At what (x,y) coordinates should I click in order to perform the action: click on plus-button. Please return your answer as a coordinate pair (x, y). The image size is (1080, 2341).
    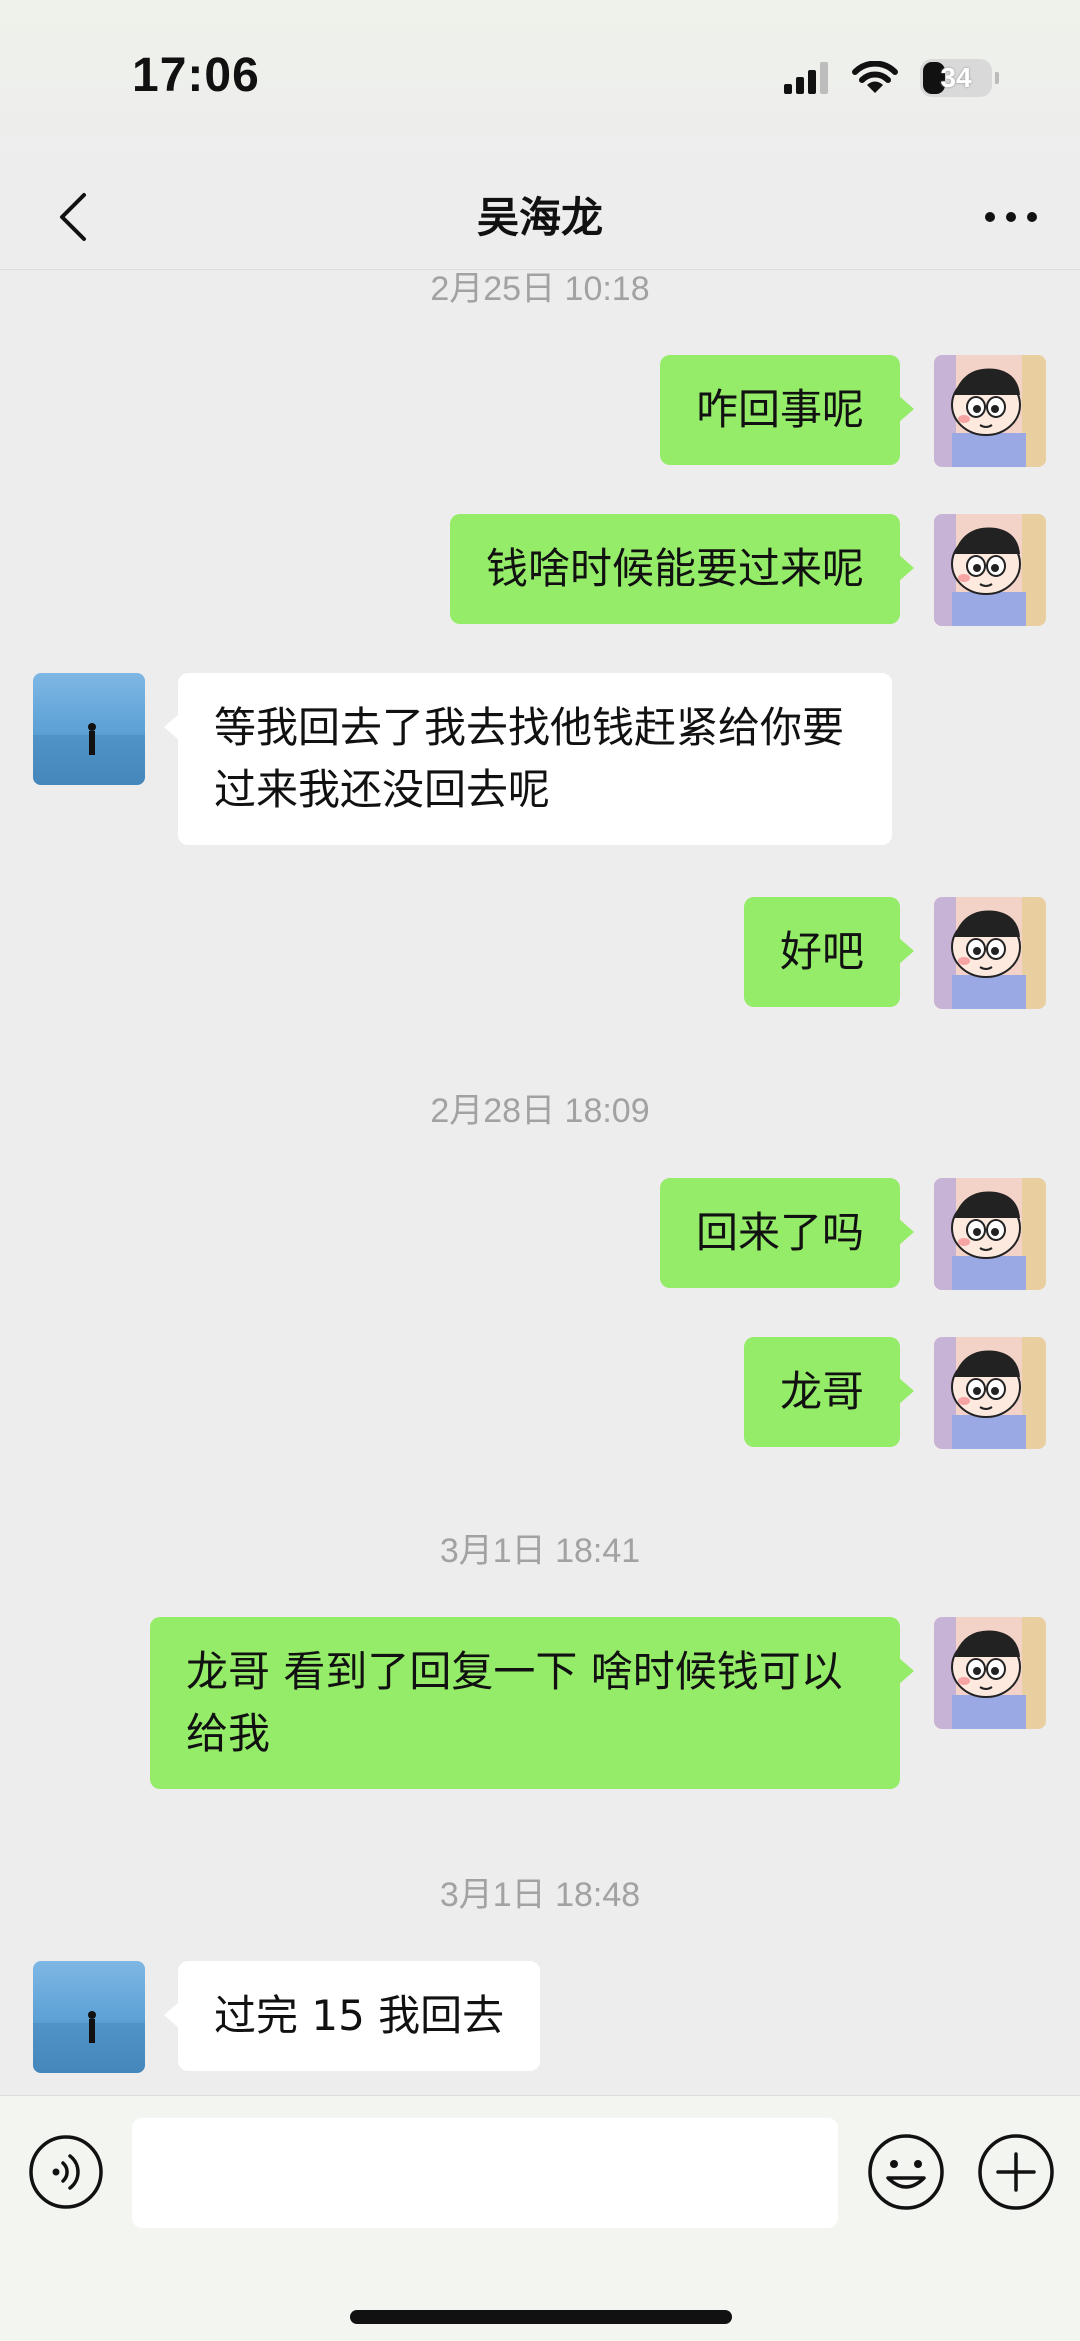
    Looking at the image, I should click on (1016, 2172).